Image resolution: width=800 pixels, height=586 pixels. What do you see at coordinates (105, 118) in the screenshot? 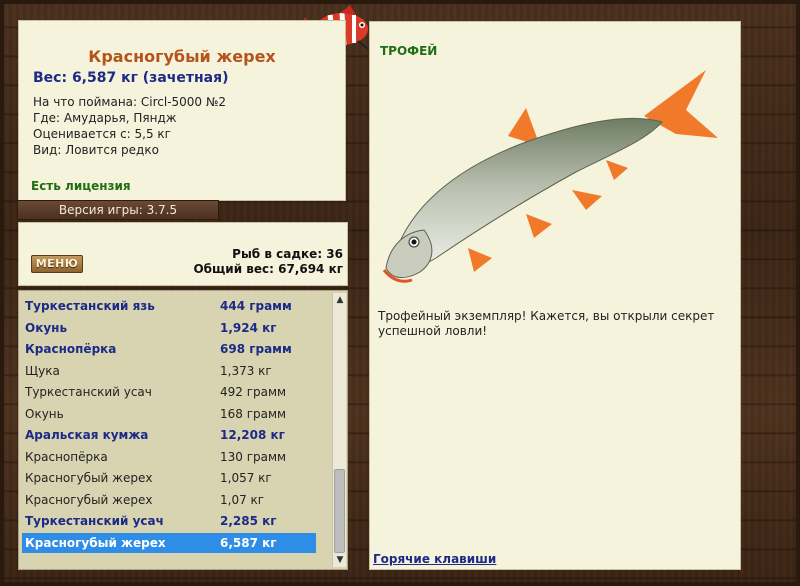
I see `fish-location: Где: Амударья, Пяндж` at bounding box center [105, 118].